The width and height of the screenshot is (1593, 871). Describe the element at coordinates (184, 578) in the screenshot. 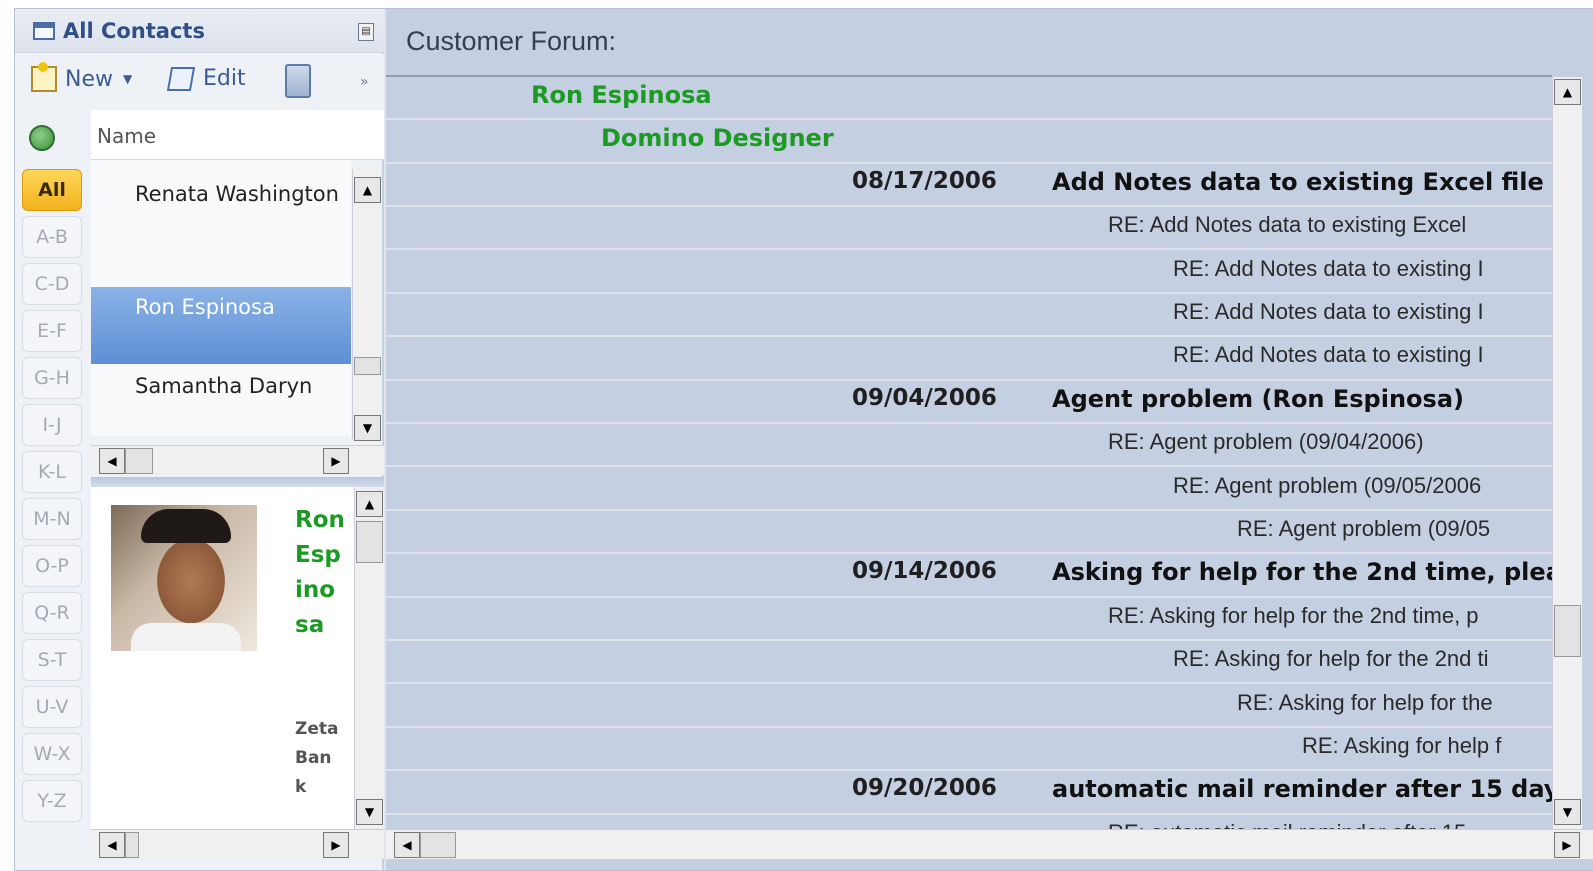

I see `contact-photo` at that location.